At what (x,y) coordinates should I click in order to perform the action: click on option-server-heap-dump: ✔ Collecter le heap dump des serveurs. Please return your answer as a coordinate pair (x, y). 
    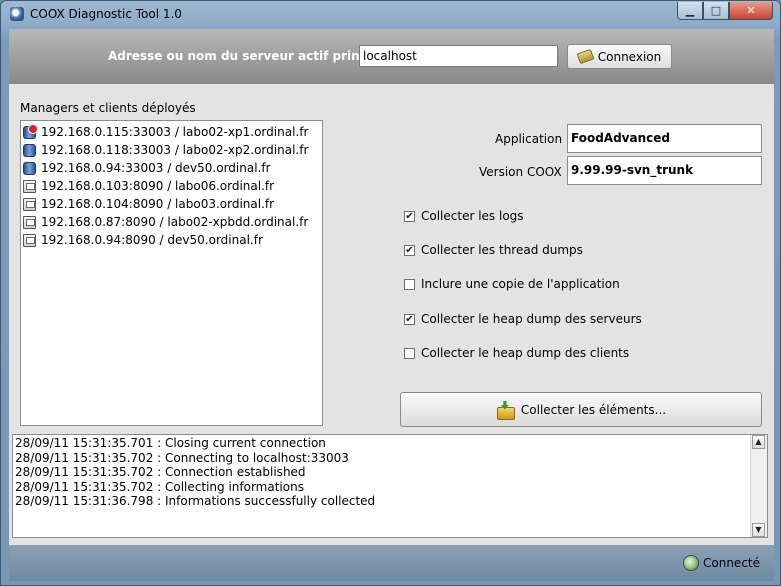
    Looking at the image, I should click on (523, 319).